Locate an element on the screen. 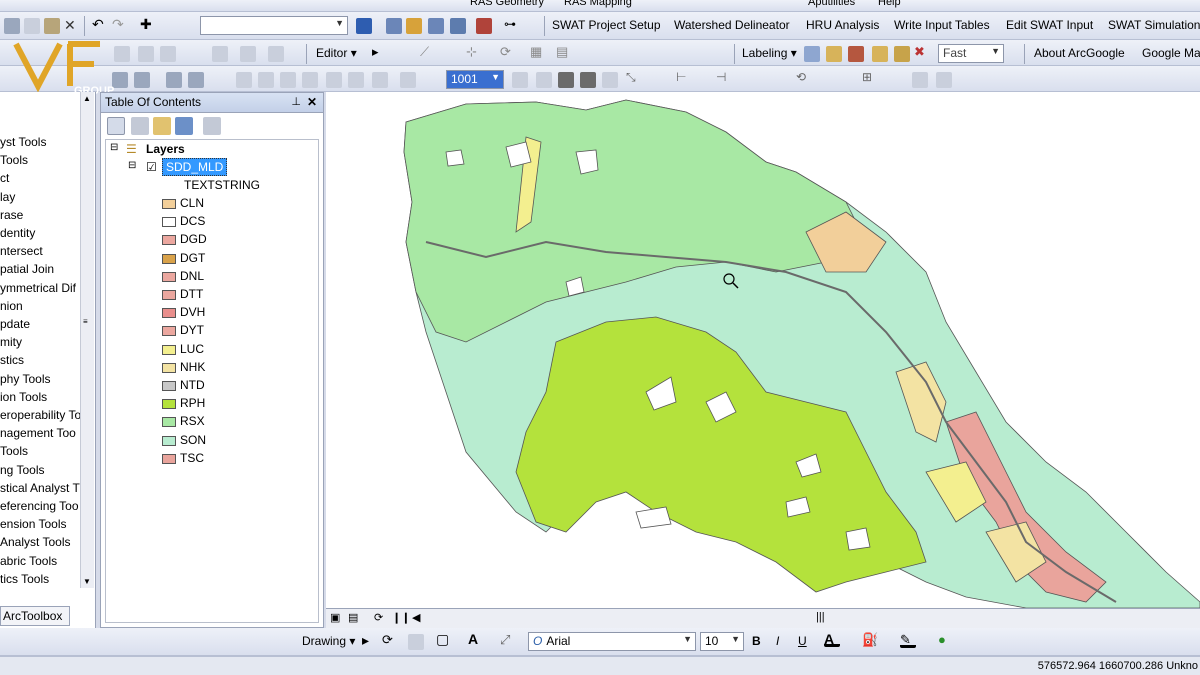 The height and width of the screenshot is (675, 1200). model-builder-icon: ⊶ is located at coordinates (512, 25).